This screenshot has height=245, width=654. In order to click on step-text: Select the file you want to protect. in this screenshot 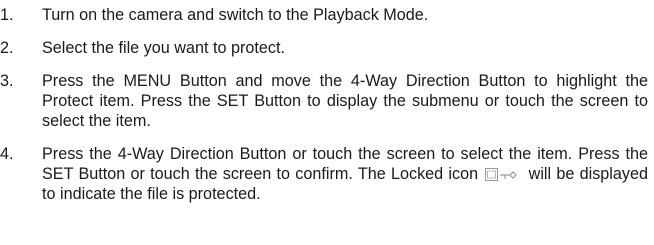, I will do `click(163, 48)`.